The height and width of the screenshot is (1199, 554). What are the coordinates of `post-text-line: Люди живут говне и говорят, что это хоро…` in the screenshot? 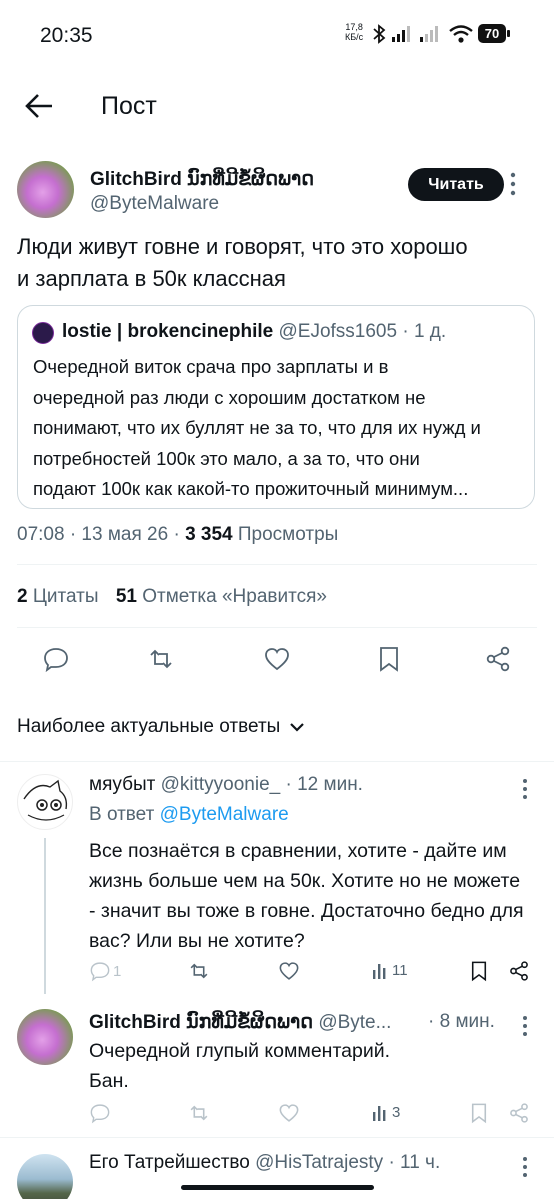 It's located at (242, 246).